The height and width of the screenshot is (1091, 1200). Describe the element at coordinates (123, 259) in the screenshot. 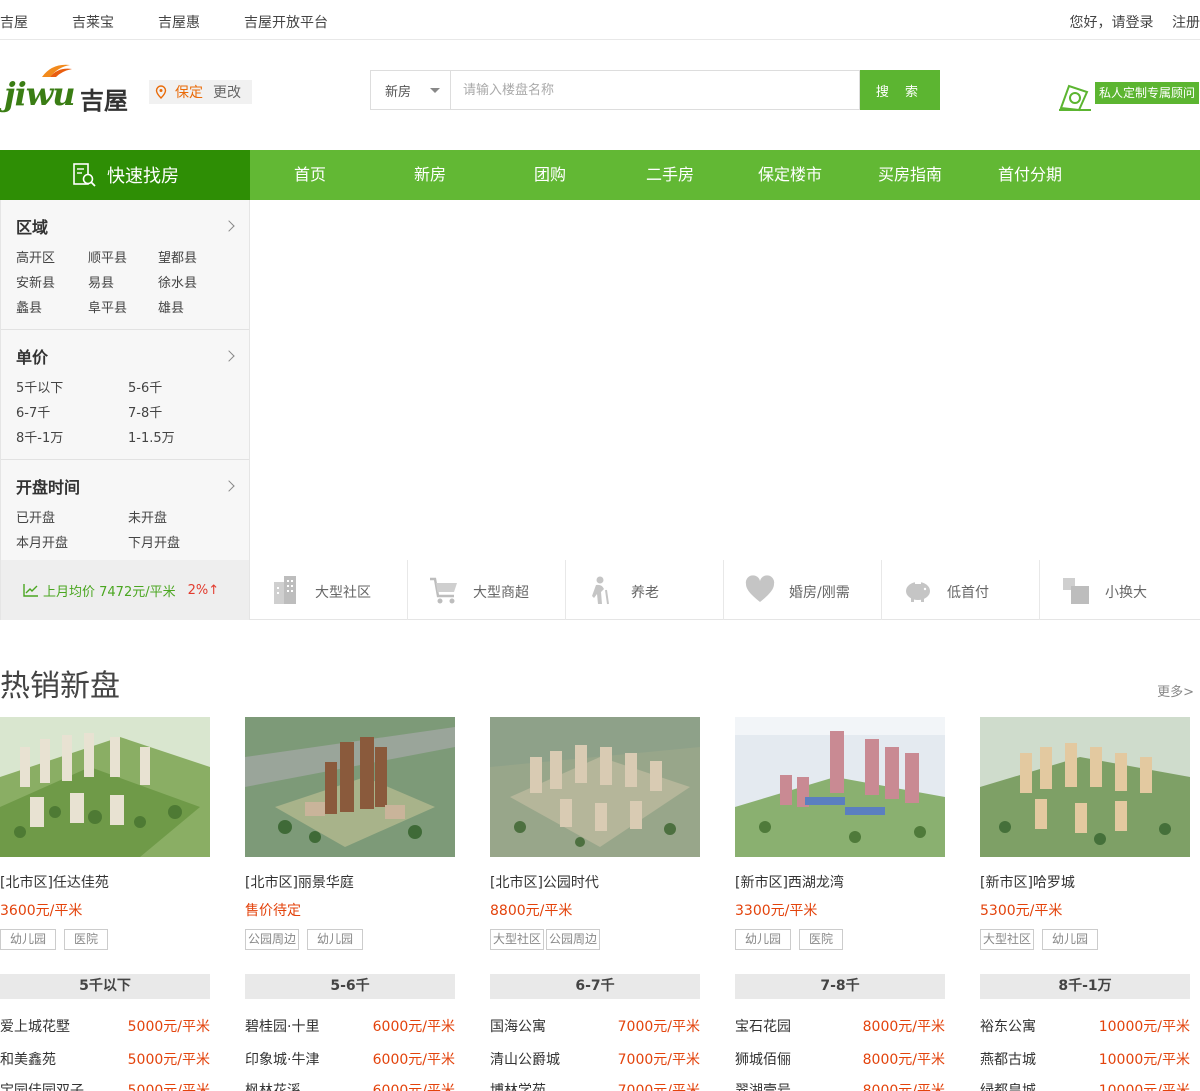

I see `area-option: 顺平县` at that location.